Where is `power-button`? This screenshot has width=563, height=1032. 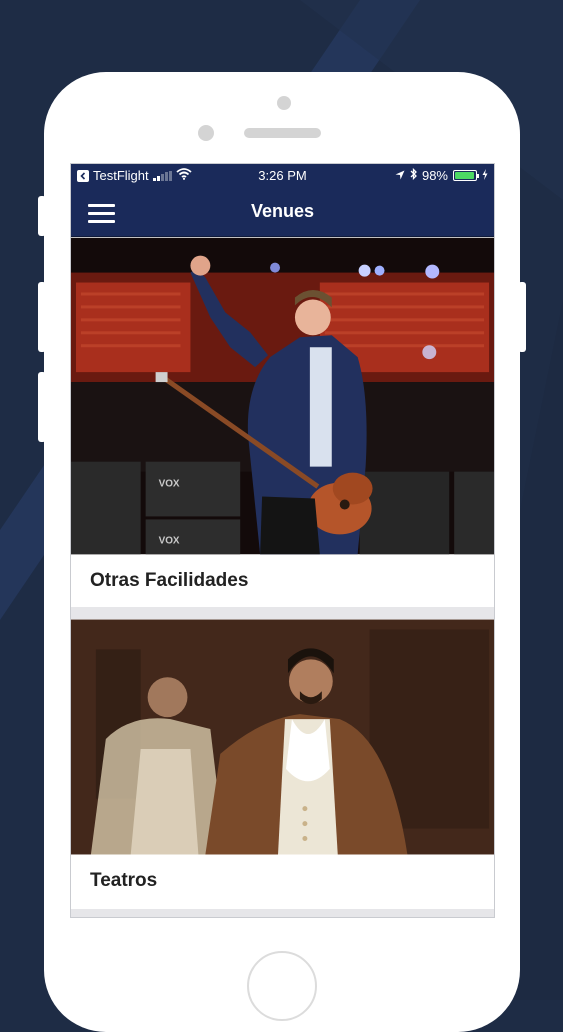 power-button is located at coordinates (522, 317).